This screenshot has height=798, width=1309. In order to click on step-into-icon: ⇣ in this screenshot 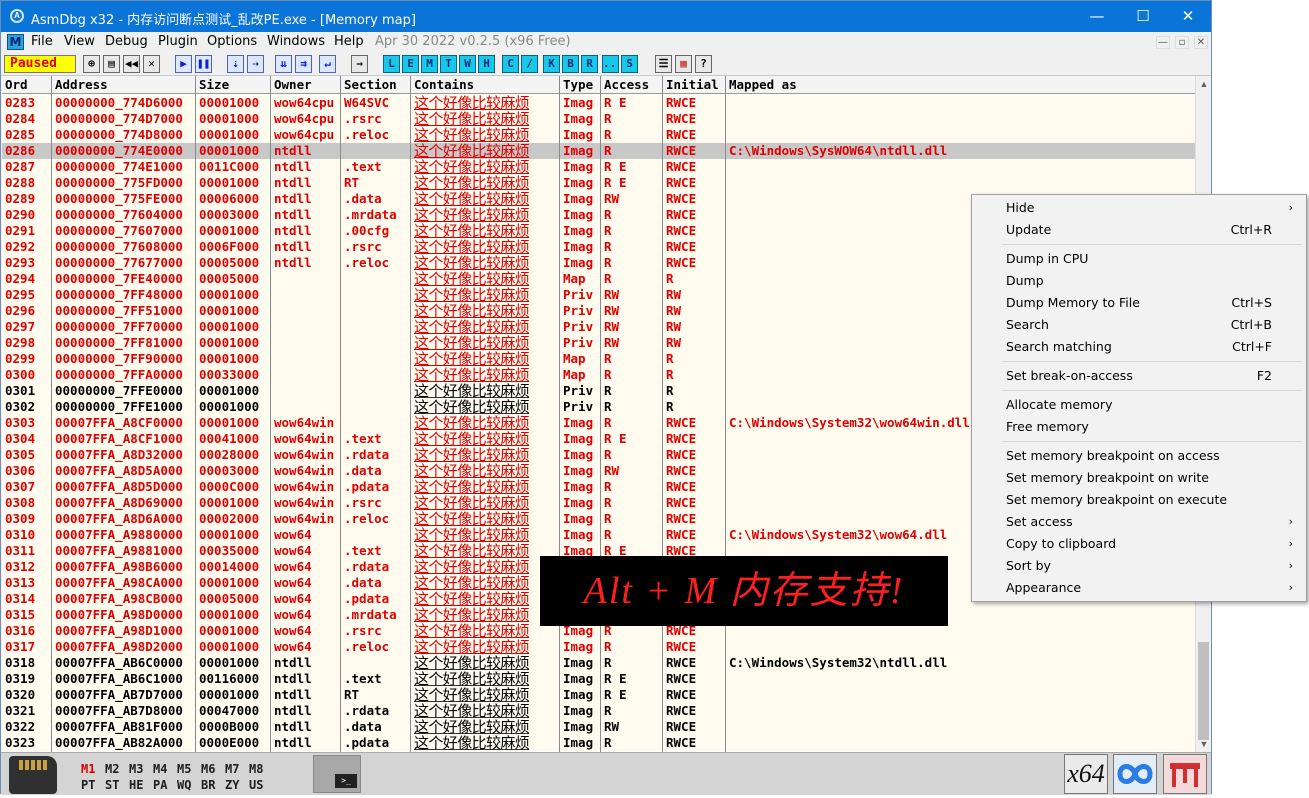, I will do `click(235, 64)`.